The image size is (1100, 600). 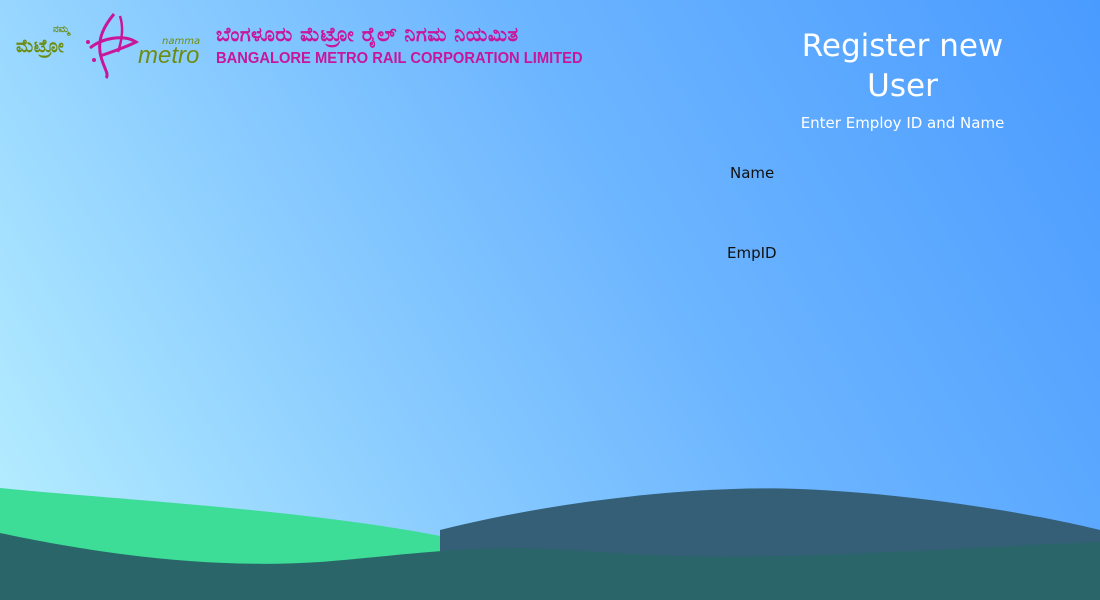 I want to click on name-input, so click(x=917, y=174).